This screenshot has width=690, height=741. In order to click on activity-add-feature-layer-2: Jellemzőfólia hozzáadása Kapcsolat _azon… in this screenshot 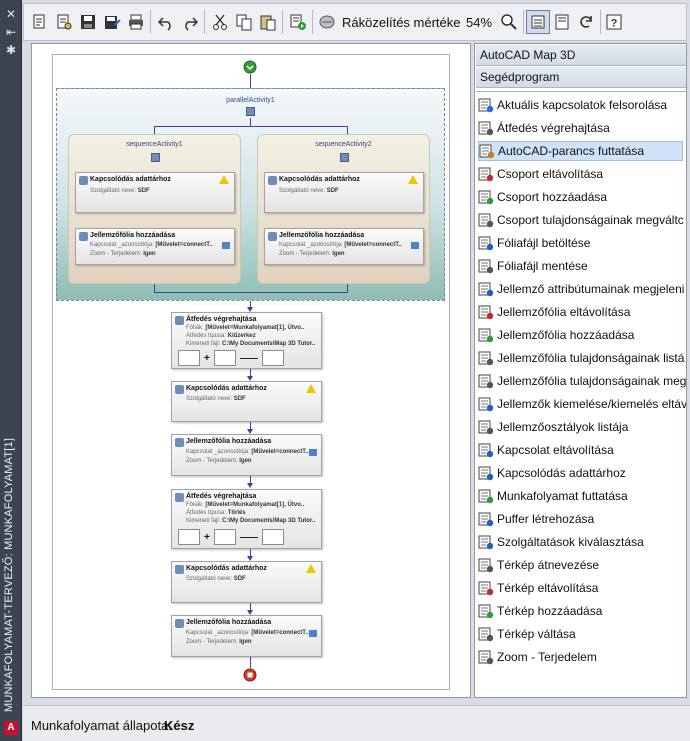, I will do `click(344, 246)`.